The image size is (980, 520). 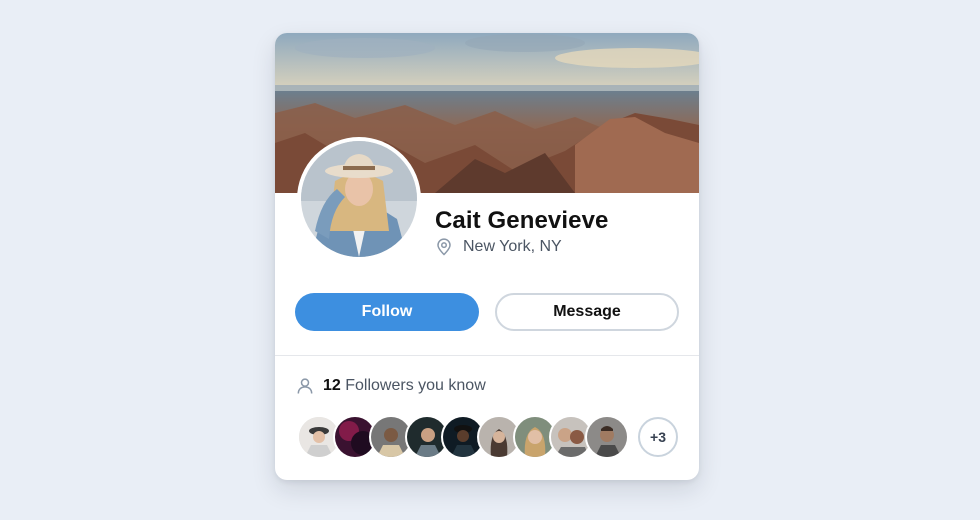 What do you see at coordinates (512, 246) in the screenshot?
I see `location-text: New York, NY` at bounding box center [512, 246].